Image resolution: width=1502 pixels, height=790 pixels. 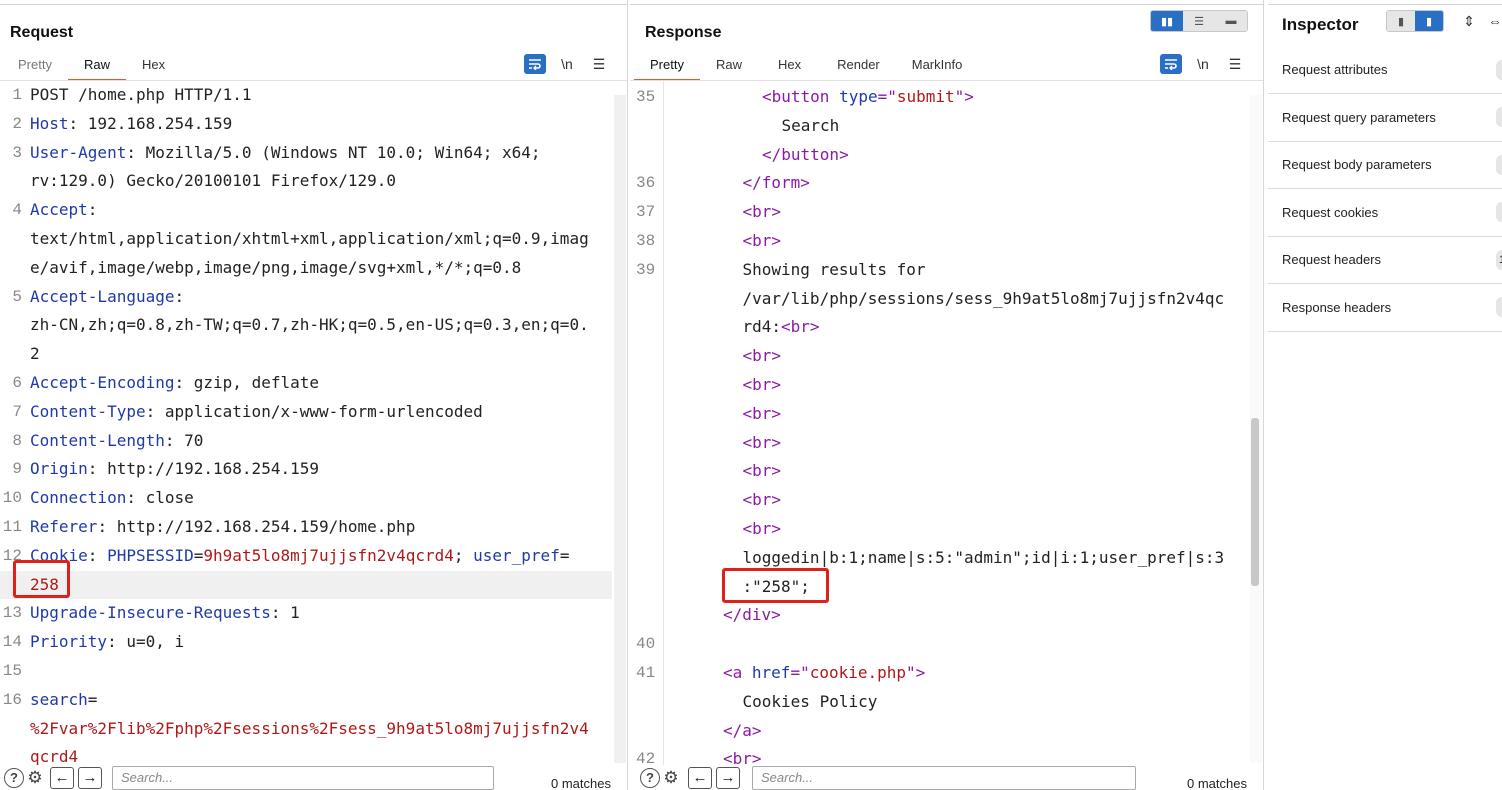 I want to click on code-line: </a>, so click(x=939, y=731).